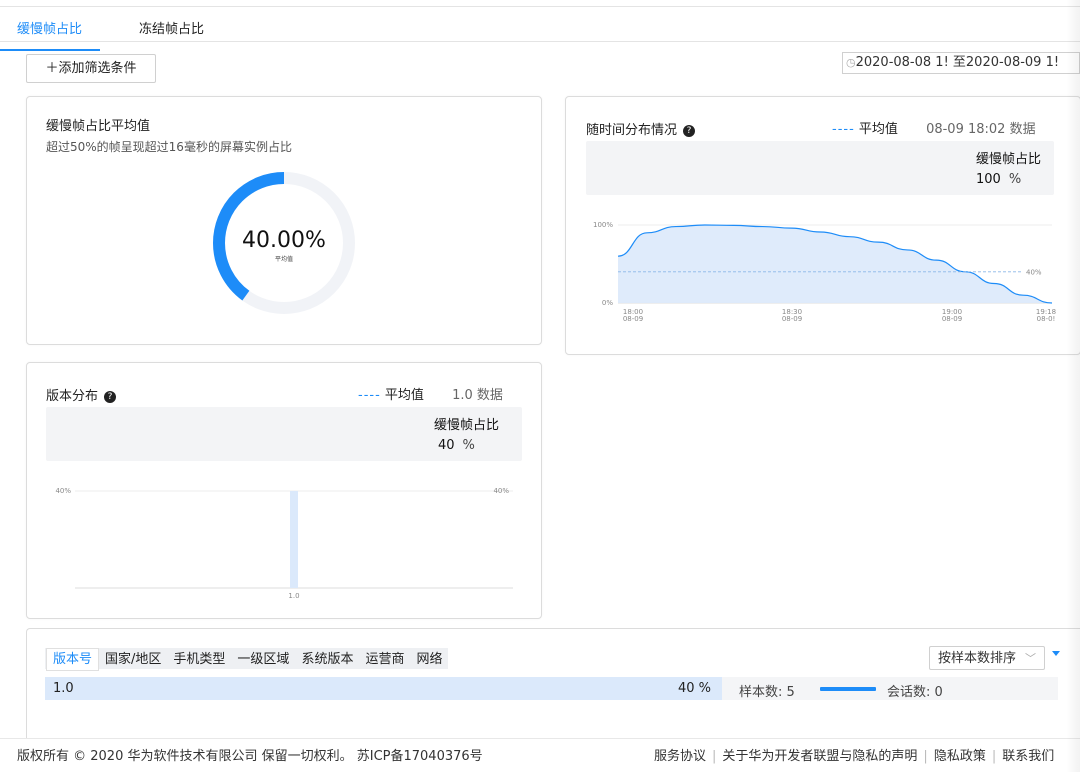  I want to click on row-samples: 样本数: 5, so click(767, 692).